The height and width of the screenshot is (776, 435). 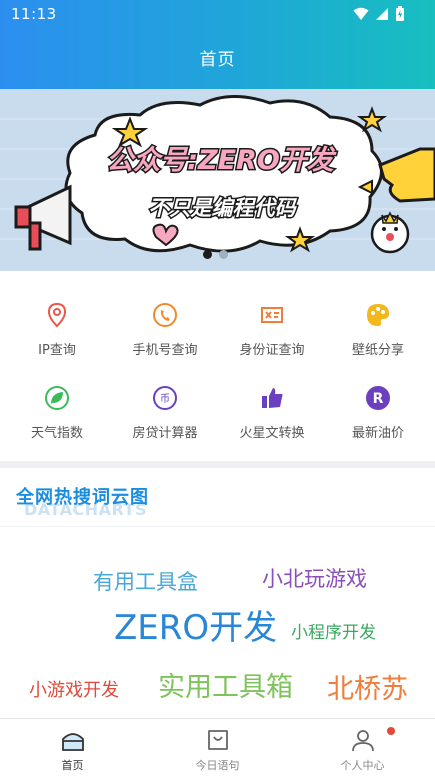 What do you see at coordinates (221, 160) in the screenshot?
I see `banner-line-1: 公众号:ZERO开发` at bounding box center [221, 160].